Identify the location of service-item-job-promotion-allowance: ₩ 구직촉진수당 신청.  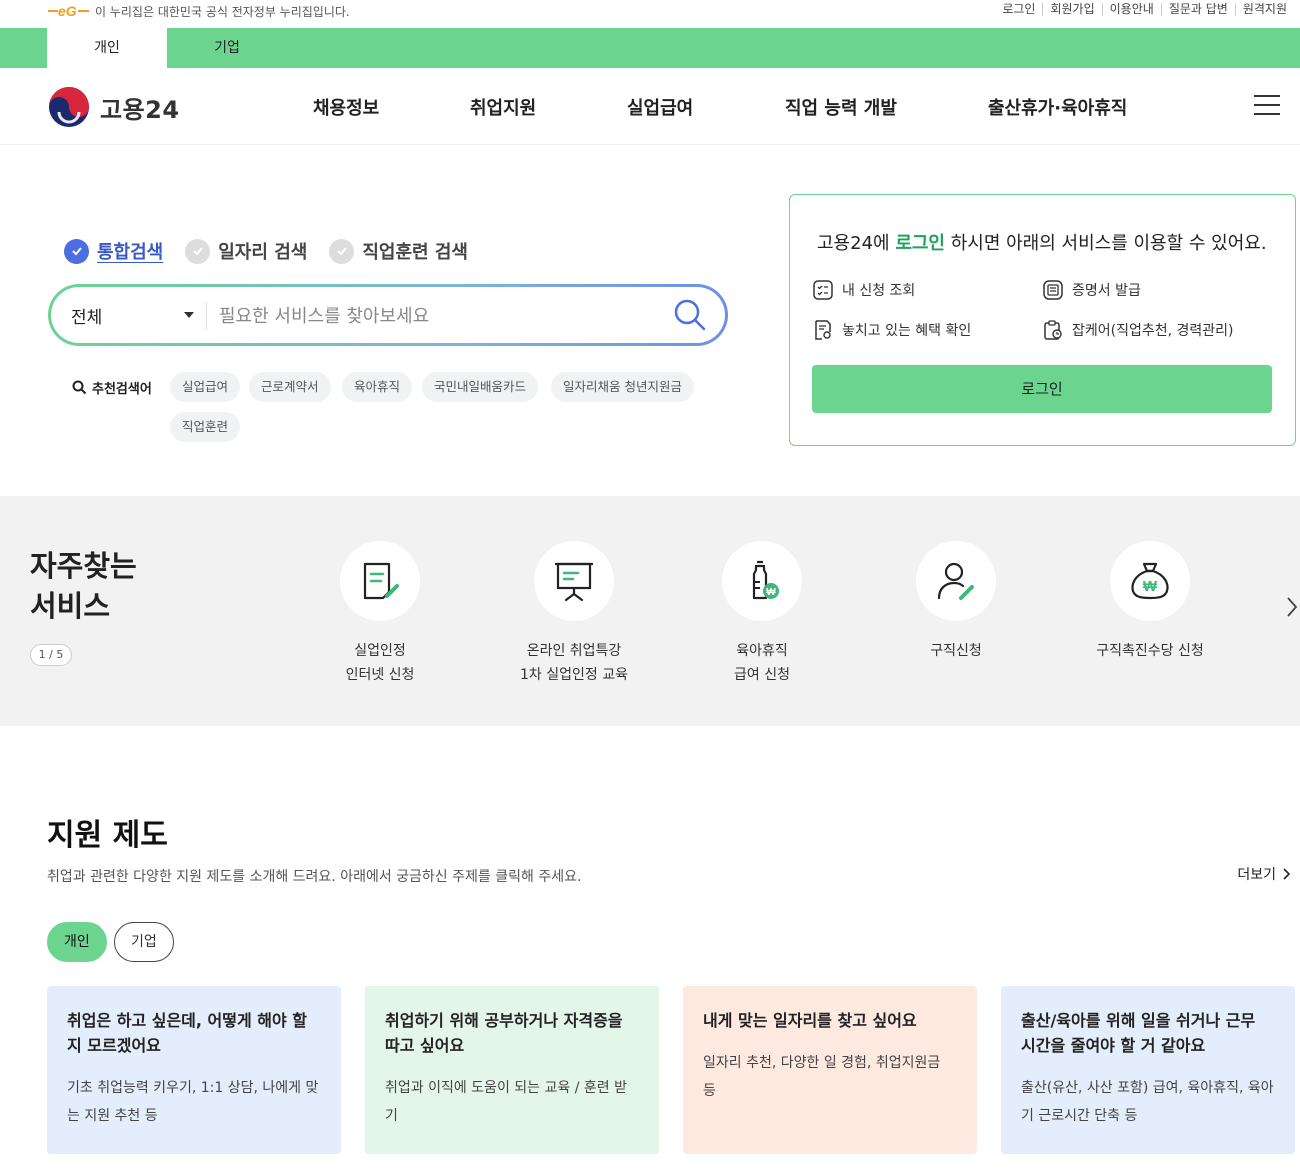
(1150, 602).